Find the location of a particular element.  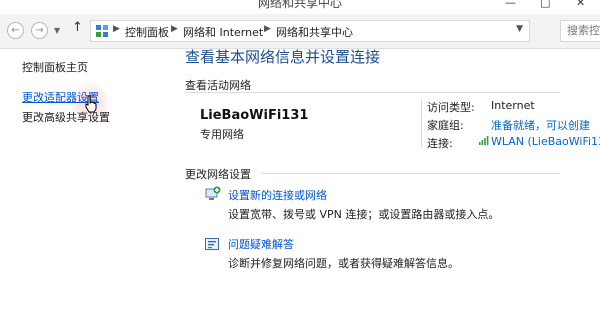

minimize-button: — is located at coordinates (510, 4).